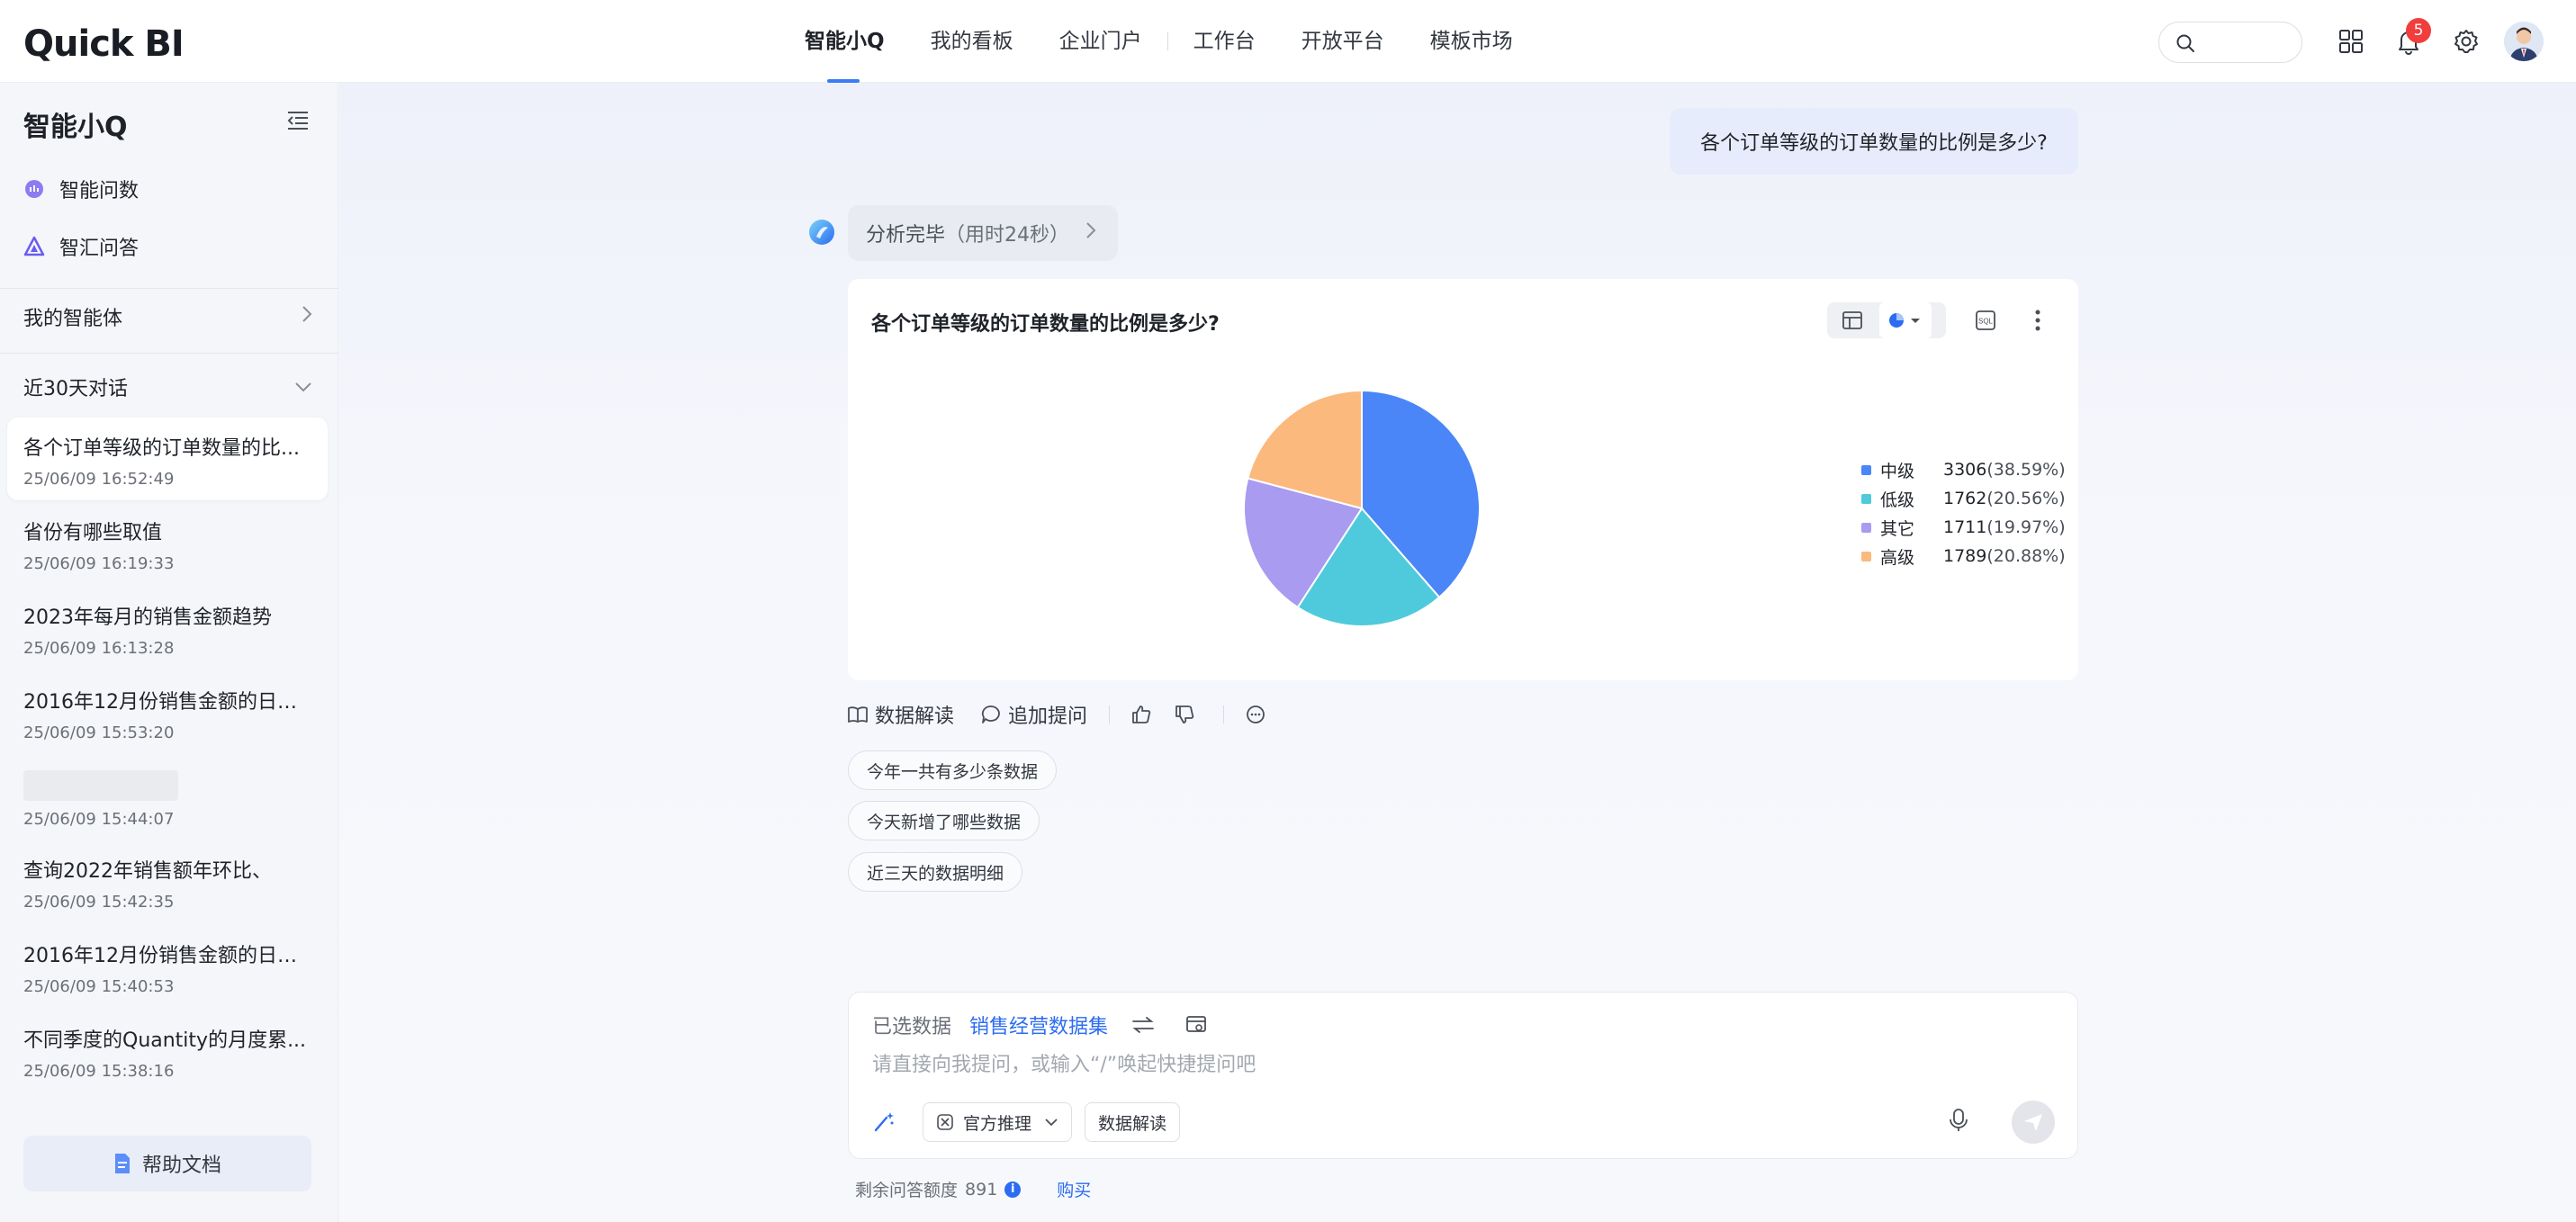 Image resolution: width=2576 pixels, height=1222 pixels. I want to click on suggestion-chip: 近三天的数据明细, so click(935, 872).